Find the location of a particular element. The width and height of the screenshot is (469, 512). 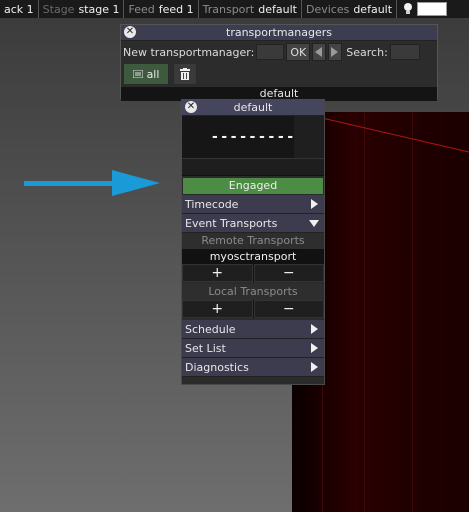

feed-value: feed 1 is located at coordinates (176, 9).